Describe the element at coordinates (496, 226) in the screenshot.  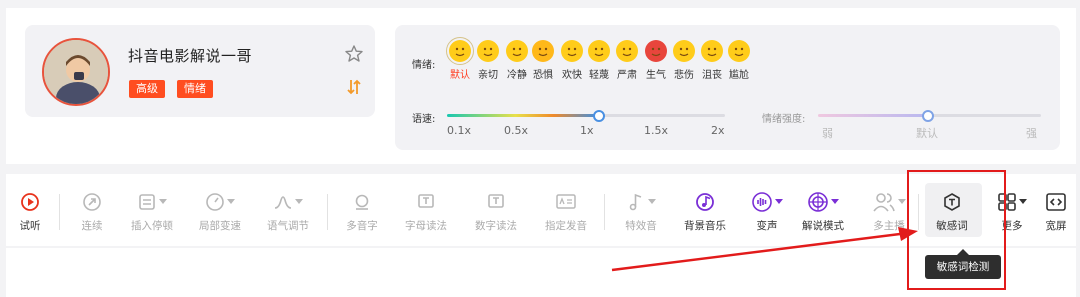
I see `toolbar-button-label: 数字读法` at that location.